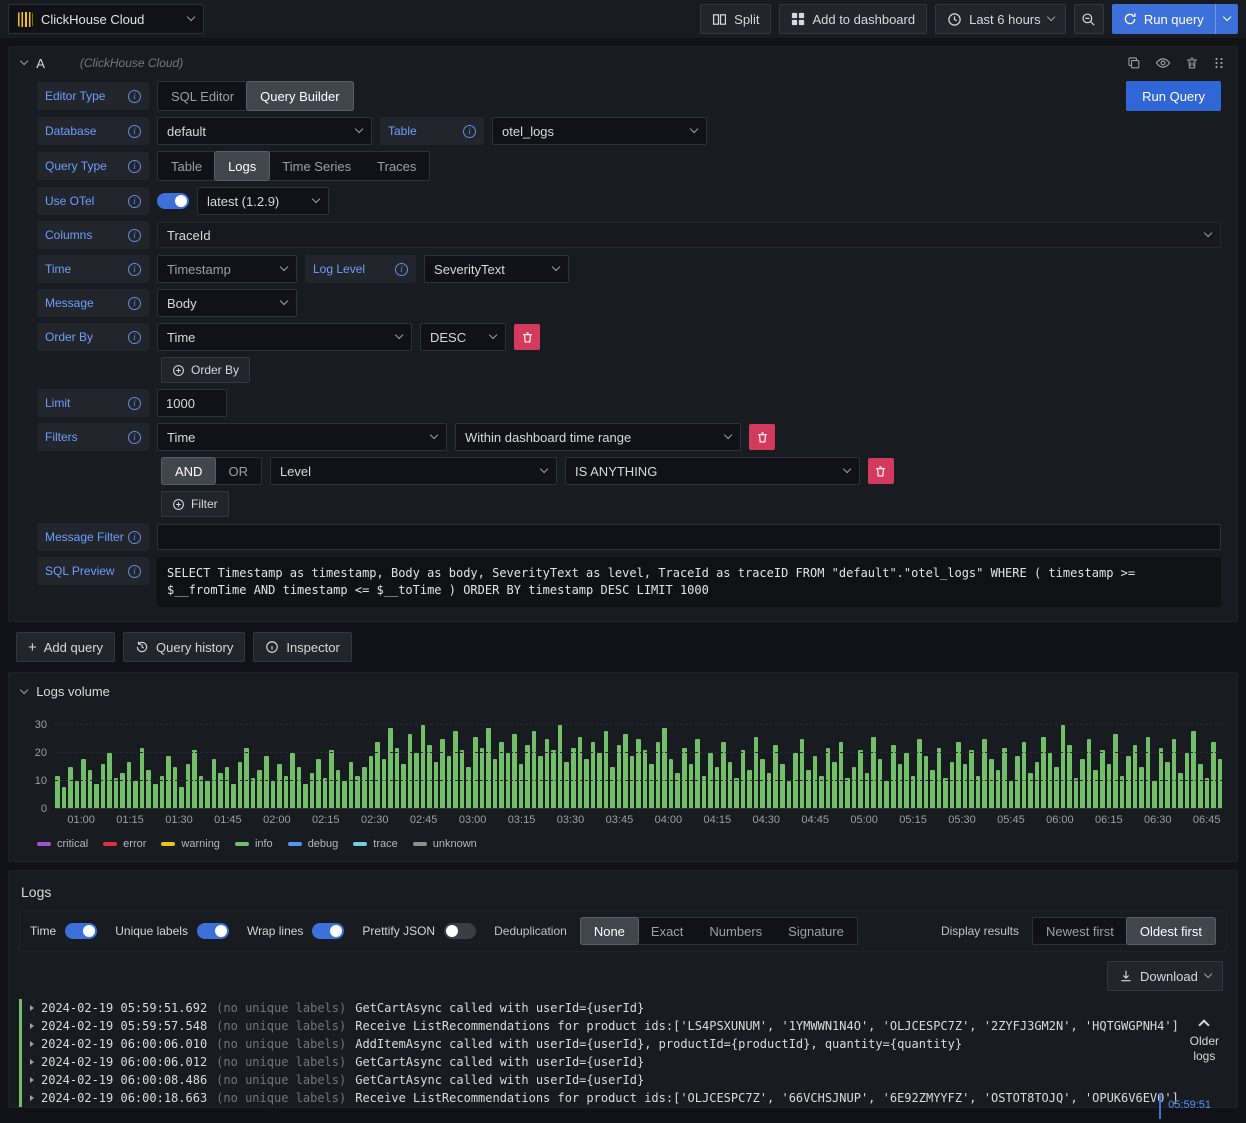 This screenshot has width=1246, height=1123. What do you see at coordinates (689, 235) in the screenshot?
I see `columns-select: TraceId` at bounding box center [689, 235].